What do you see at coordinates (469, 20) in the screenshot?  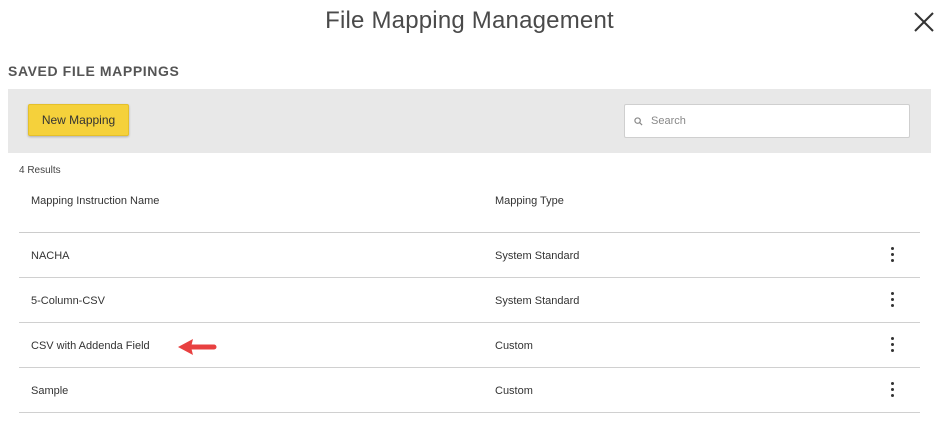 I see `dialog-title: File Mapping Management` at bounding box center [469, 20].